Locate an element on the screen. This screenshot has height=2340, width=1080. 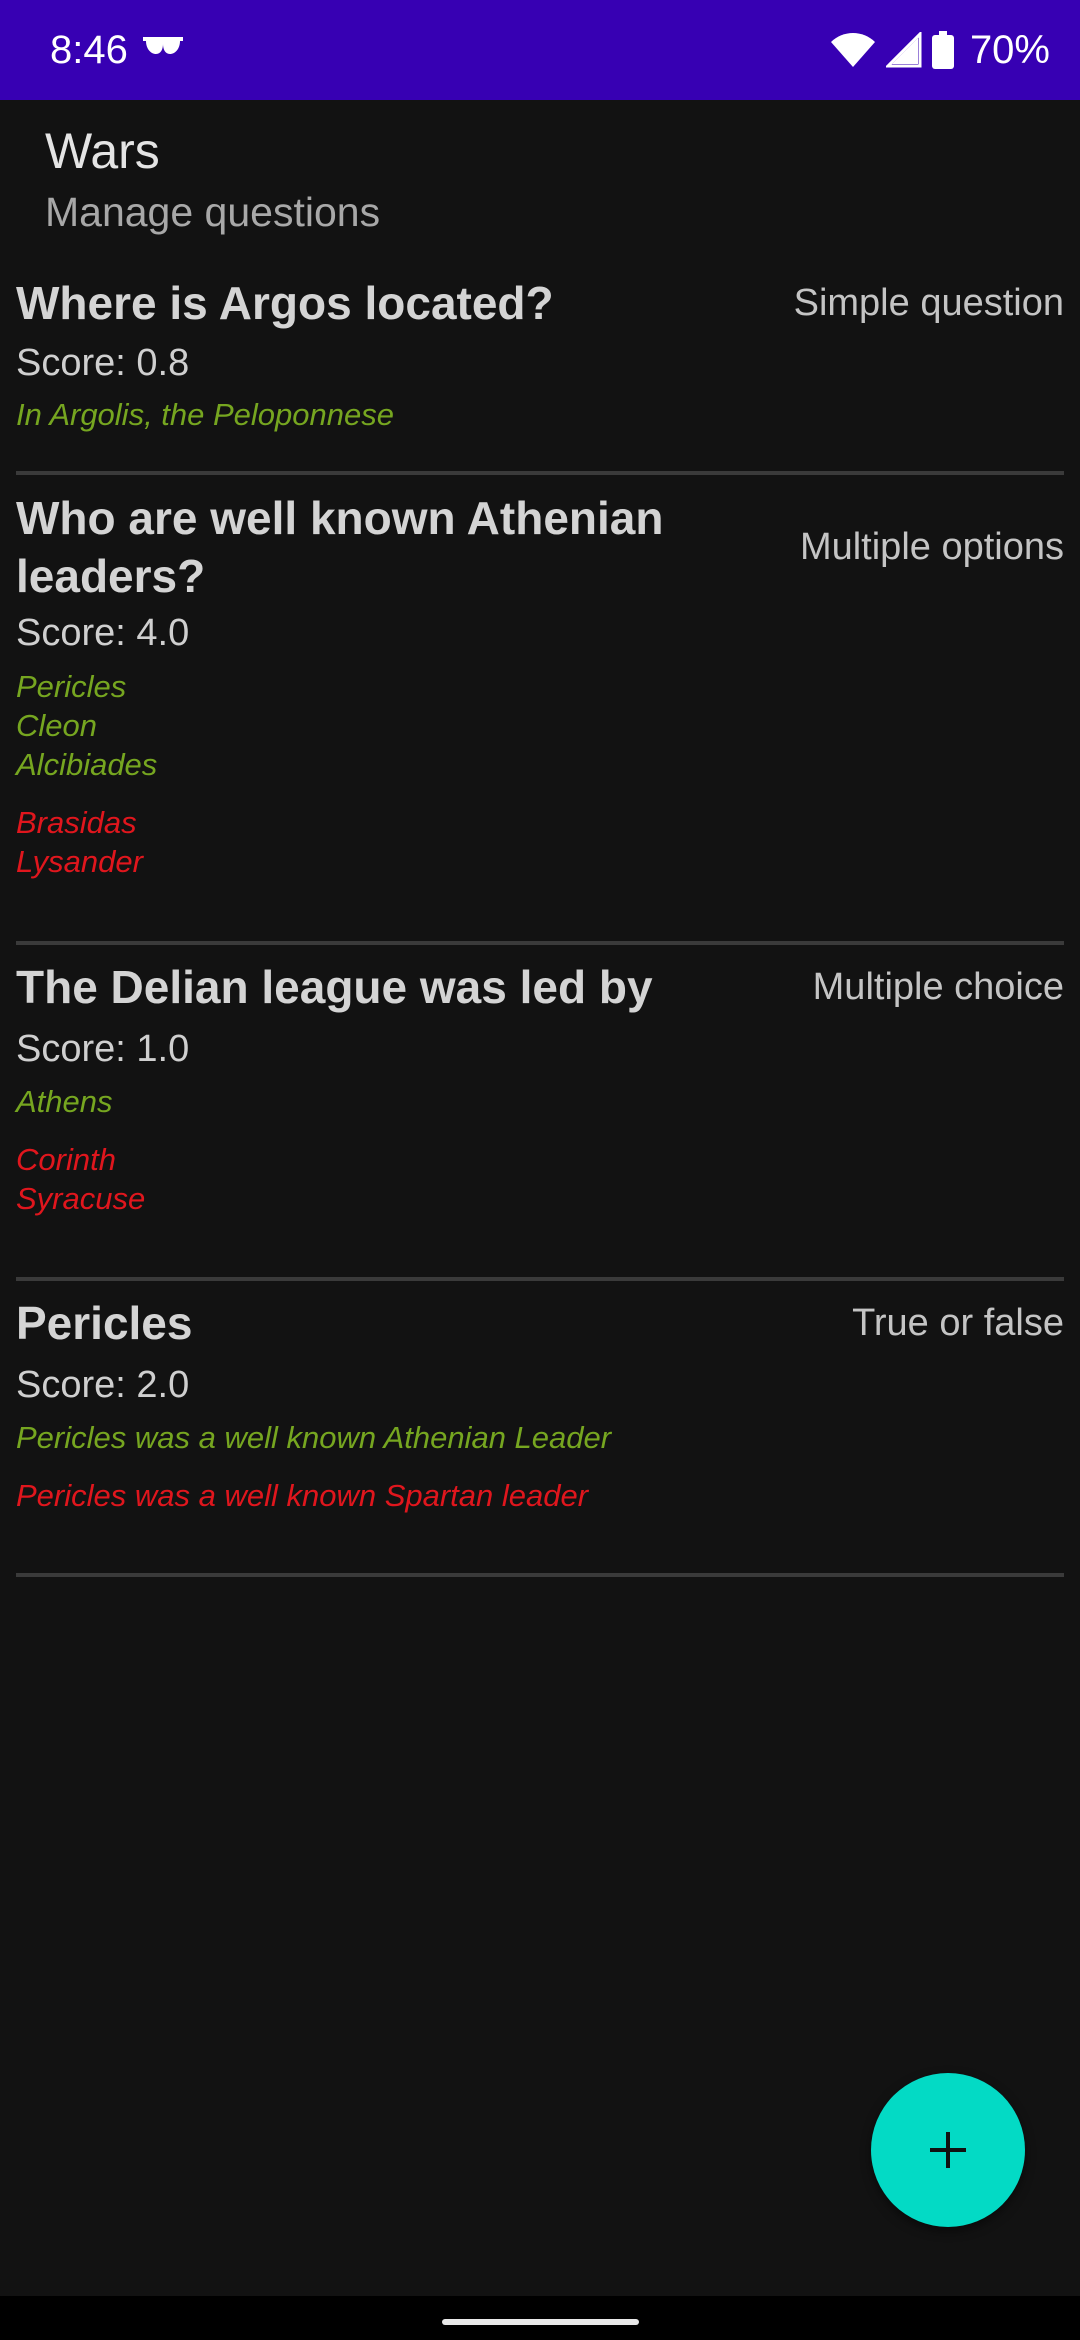
question-title: Who are well known Athenian leaders? is located at coordinates (340, 547).